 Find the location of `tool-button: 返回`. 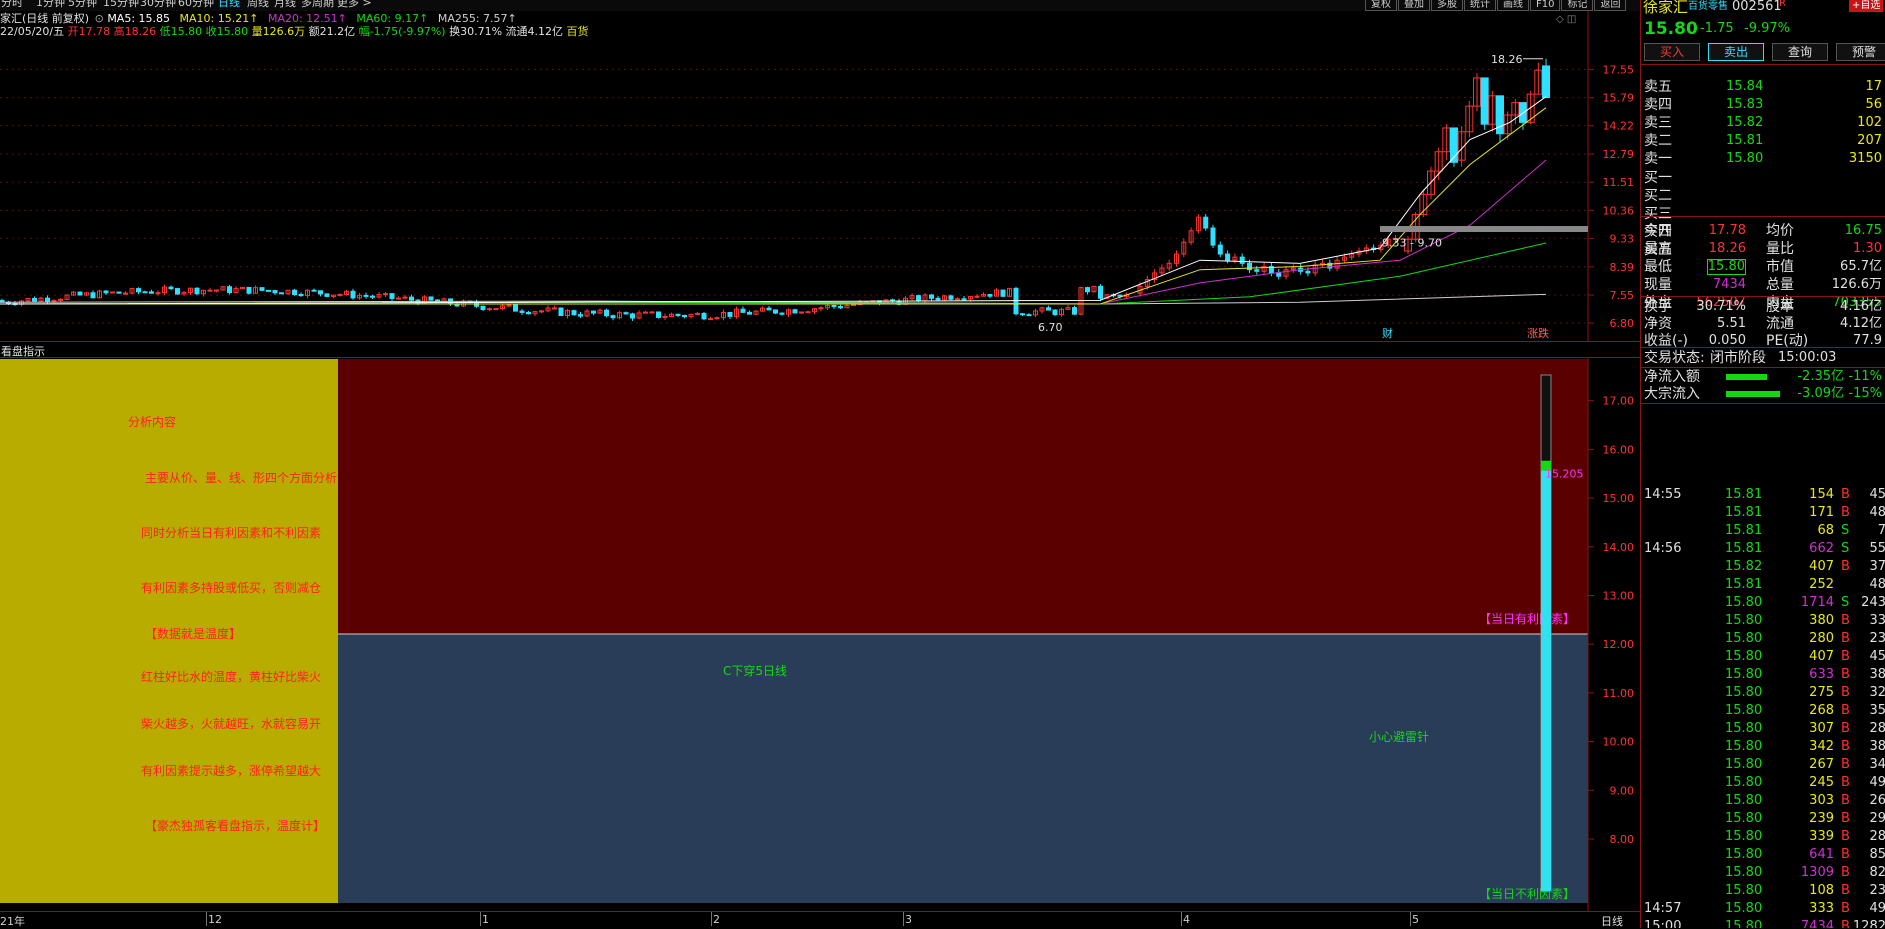

tool-button: 返回 is located at coordinates (1610, 5).